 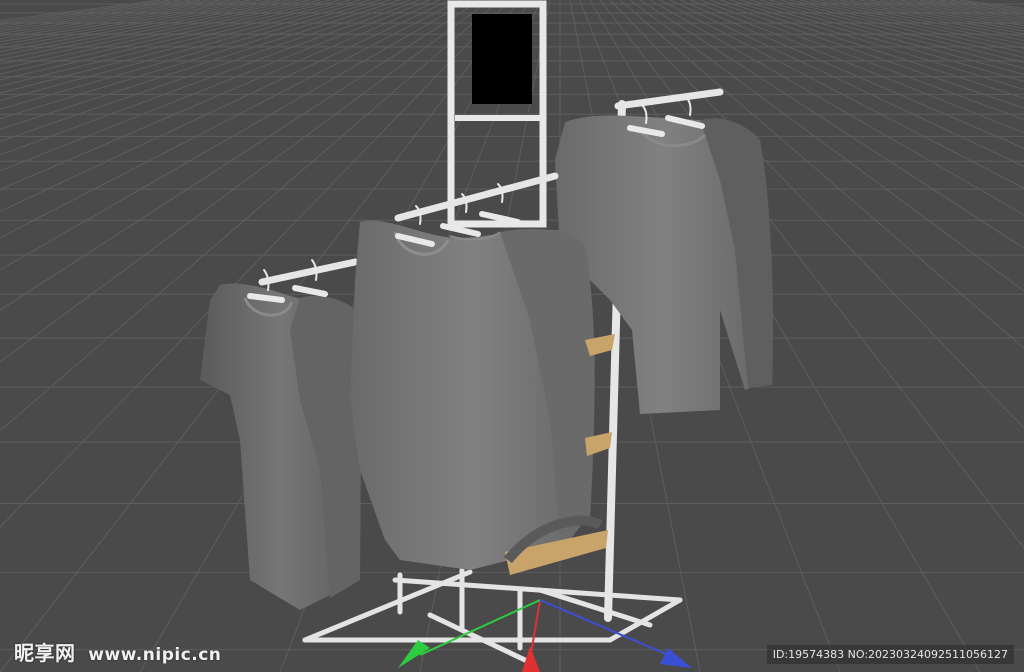 What do you see at coordinates (545, 635) in the screenshot?
I see `transform-gizmo` at bounding box center [545, 635].